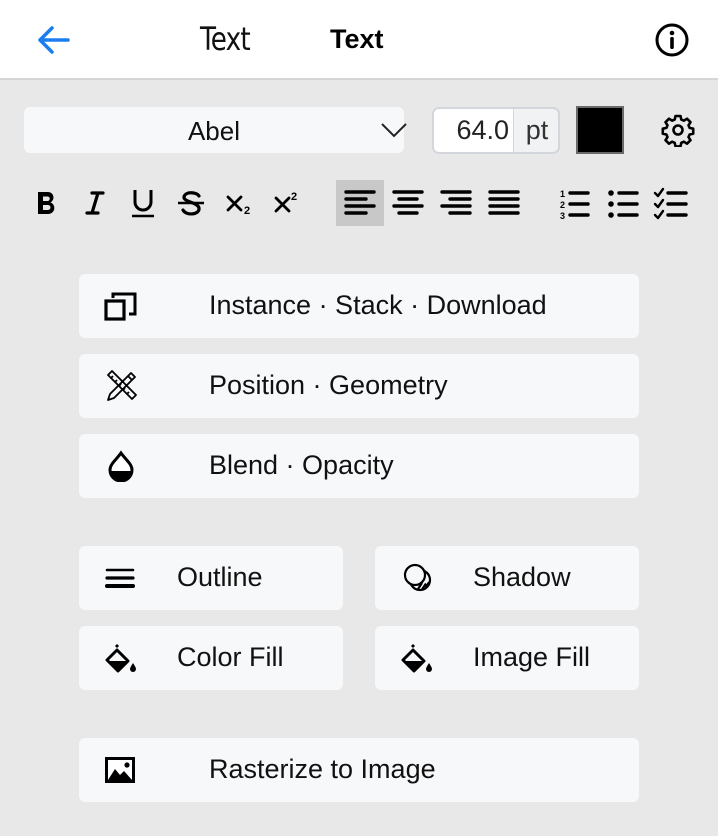 This screenshot has height=836, width=718. I want to click on underline-button, so click(143, 203).